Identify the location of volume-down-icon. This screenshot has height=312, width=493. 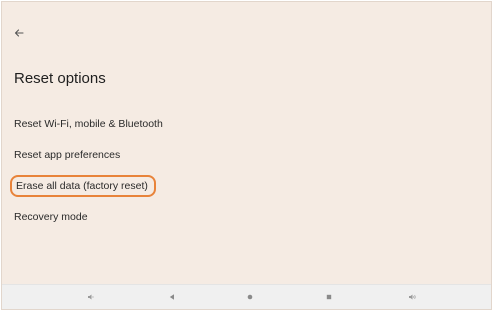
(91, 297).